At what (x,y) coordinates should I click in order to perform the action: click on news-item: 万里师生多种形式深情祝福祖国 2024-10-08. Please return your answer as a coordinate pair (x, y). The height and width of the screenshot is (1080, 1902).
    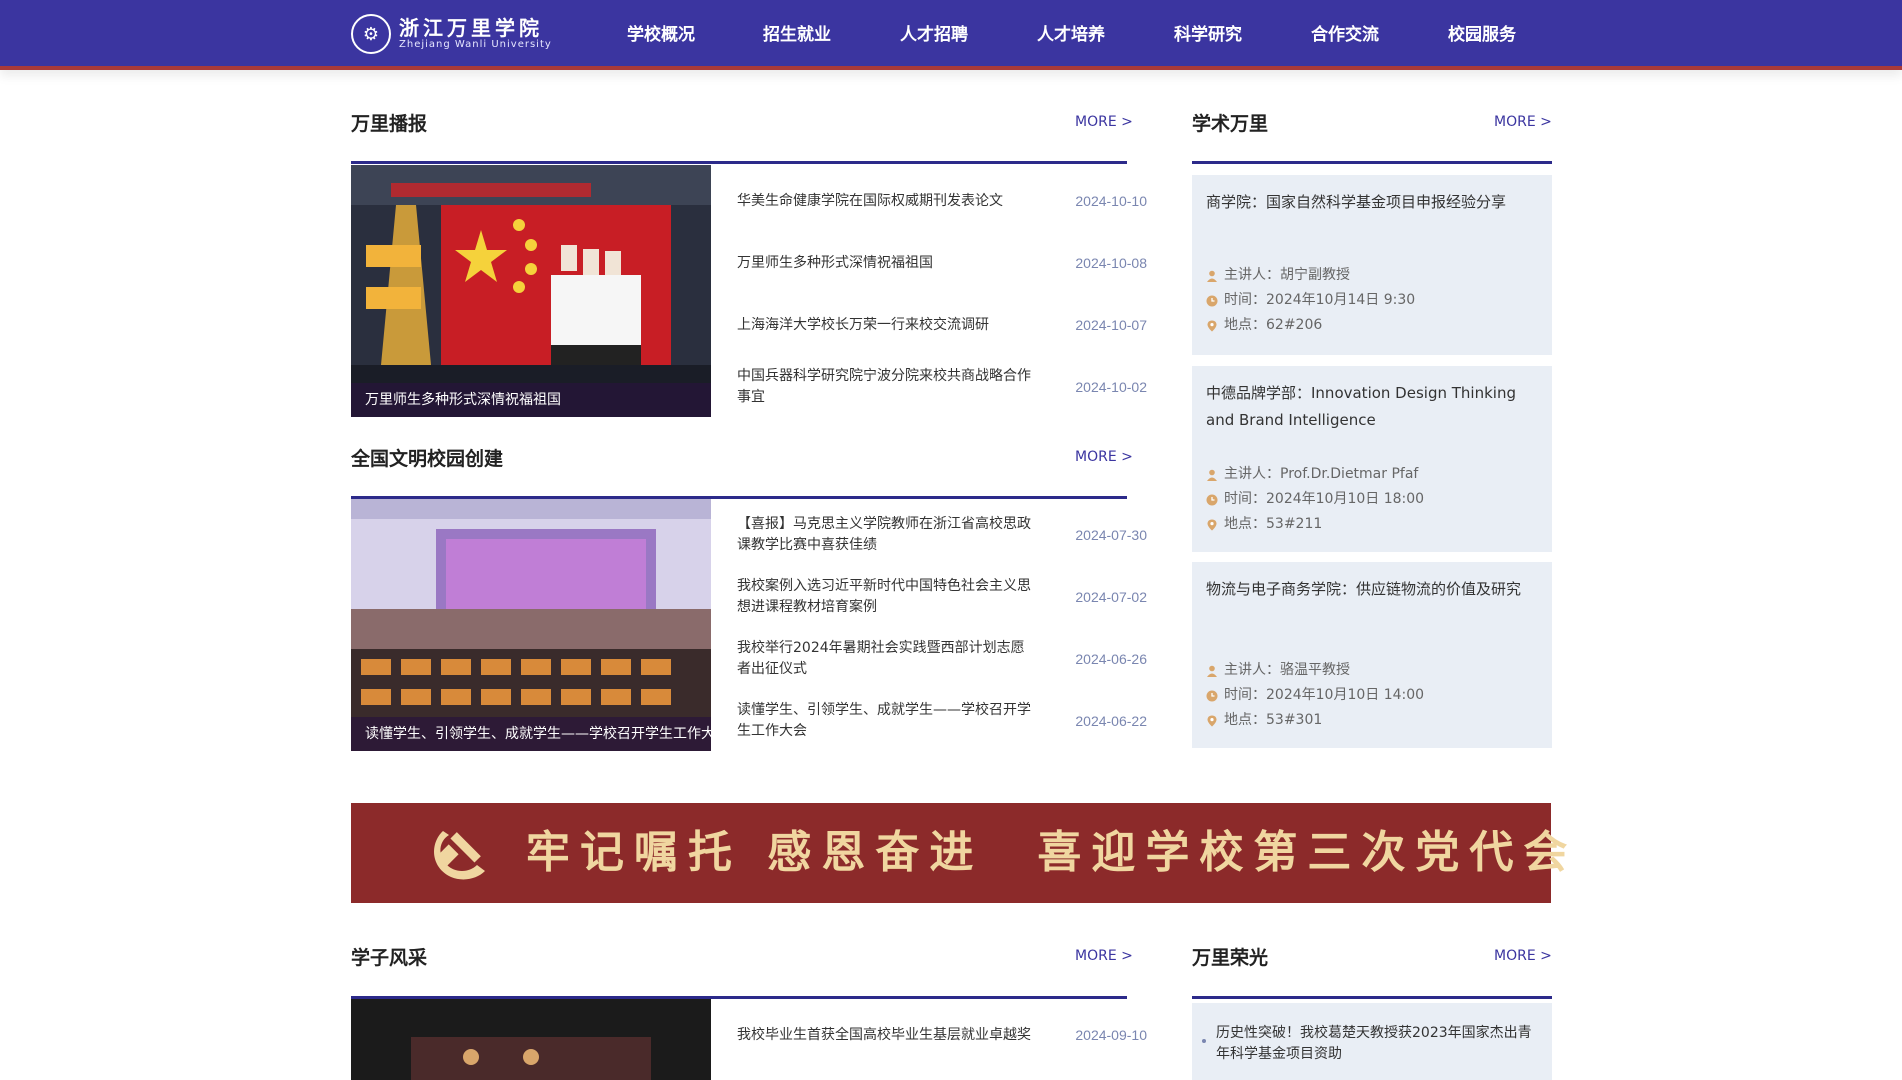
    Looking at the image, I should click on (942, 263).